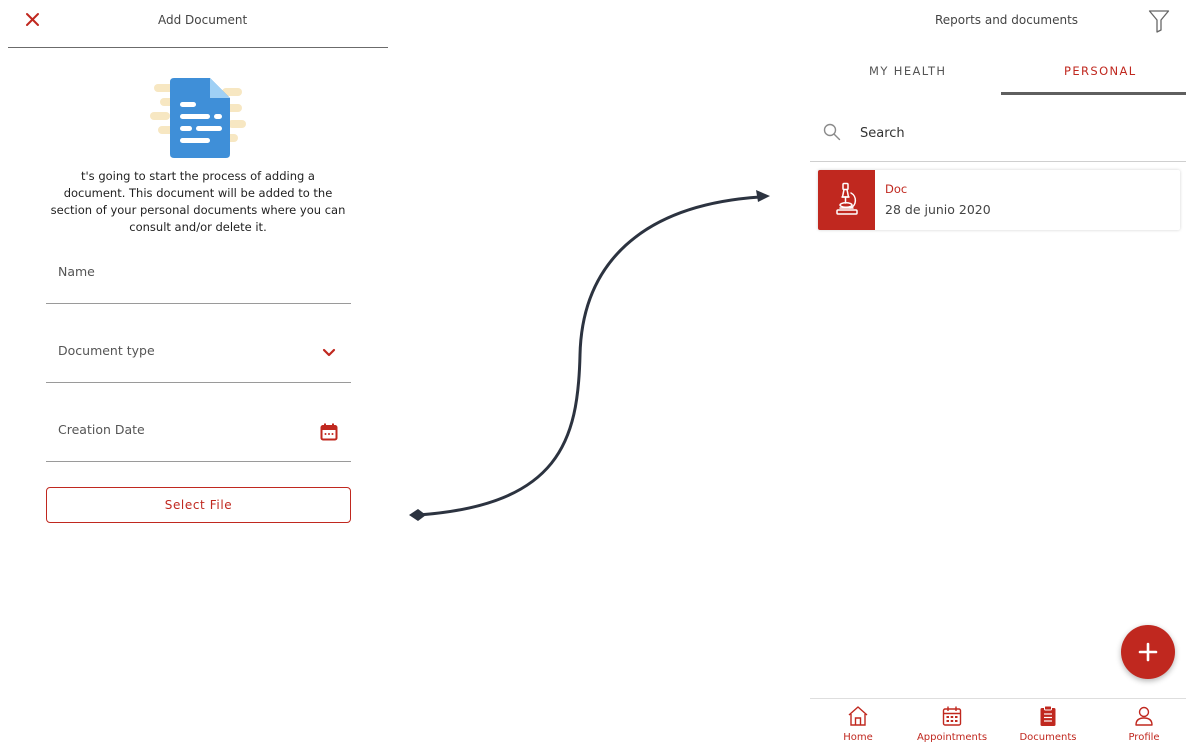 Image resolution: width=1186 pixels, height=743 pixels. Describe the element at coordinates (1144, 716) in the screenshot. I see `user-icon` at that location.